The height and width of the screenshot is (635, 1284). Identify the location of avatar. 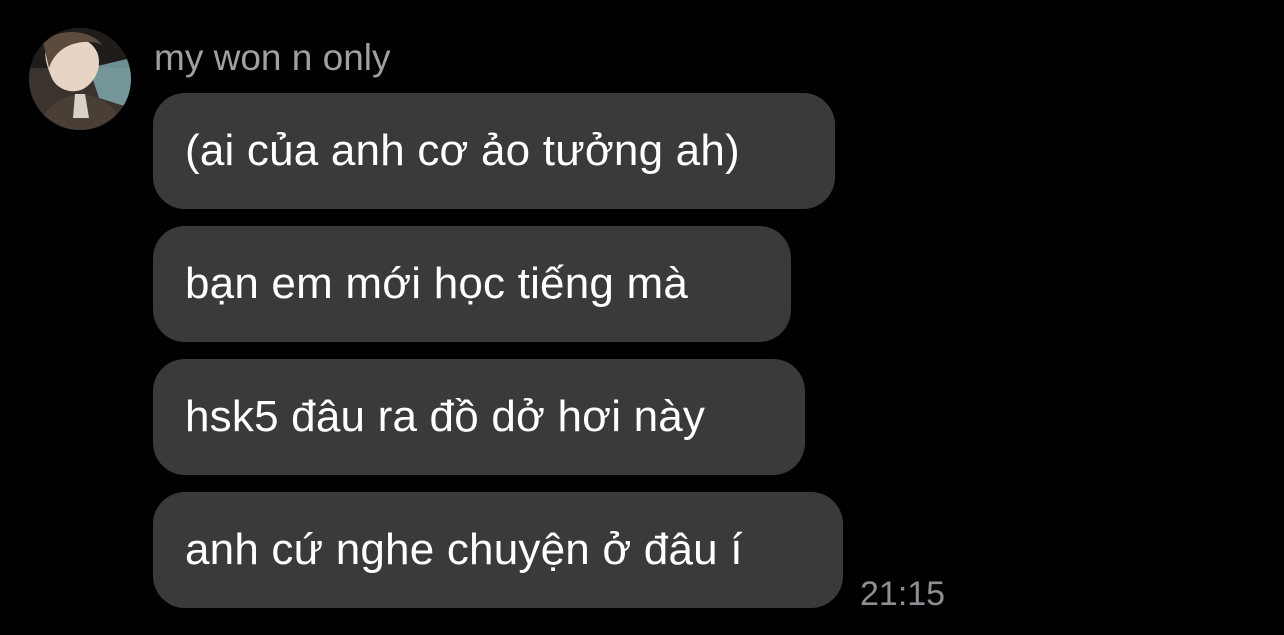
(80, 79).